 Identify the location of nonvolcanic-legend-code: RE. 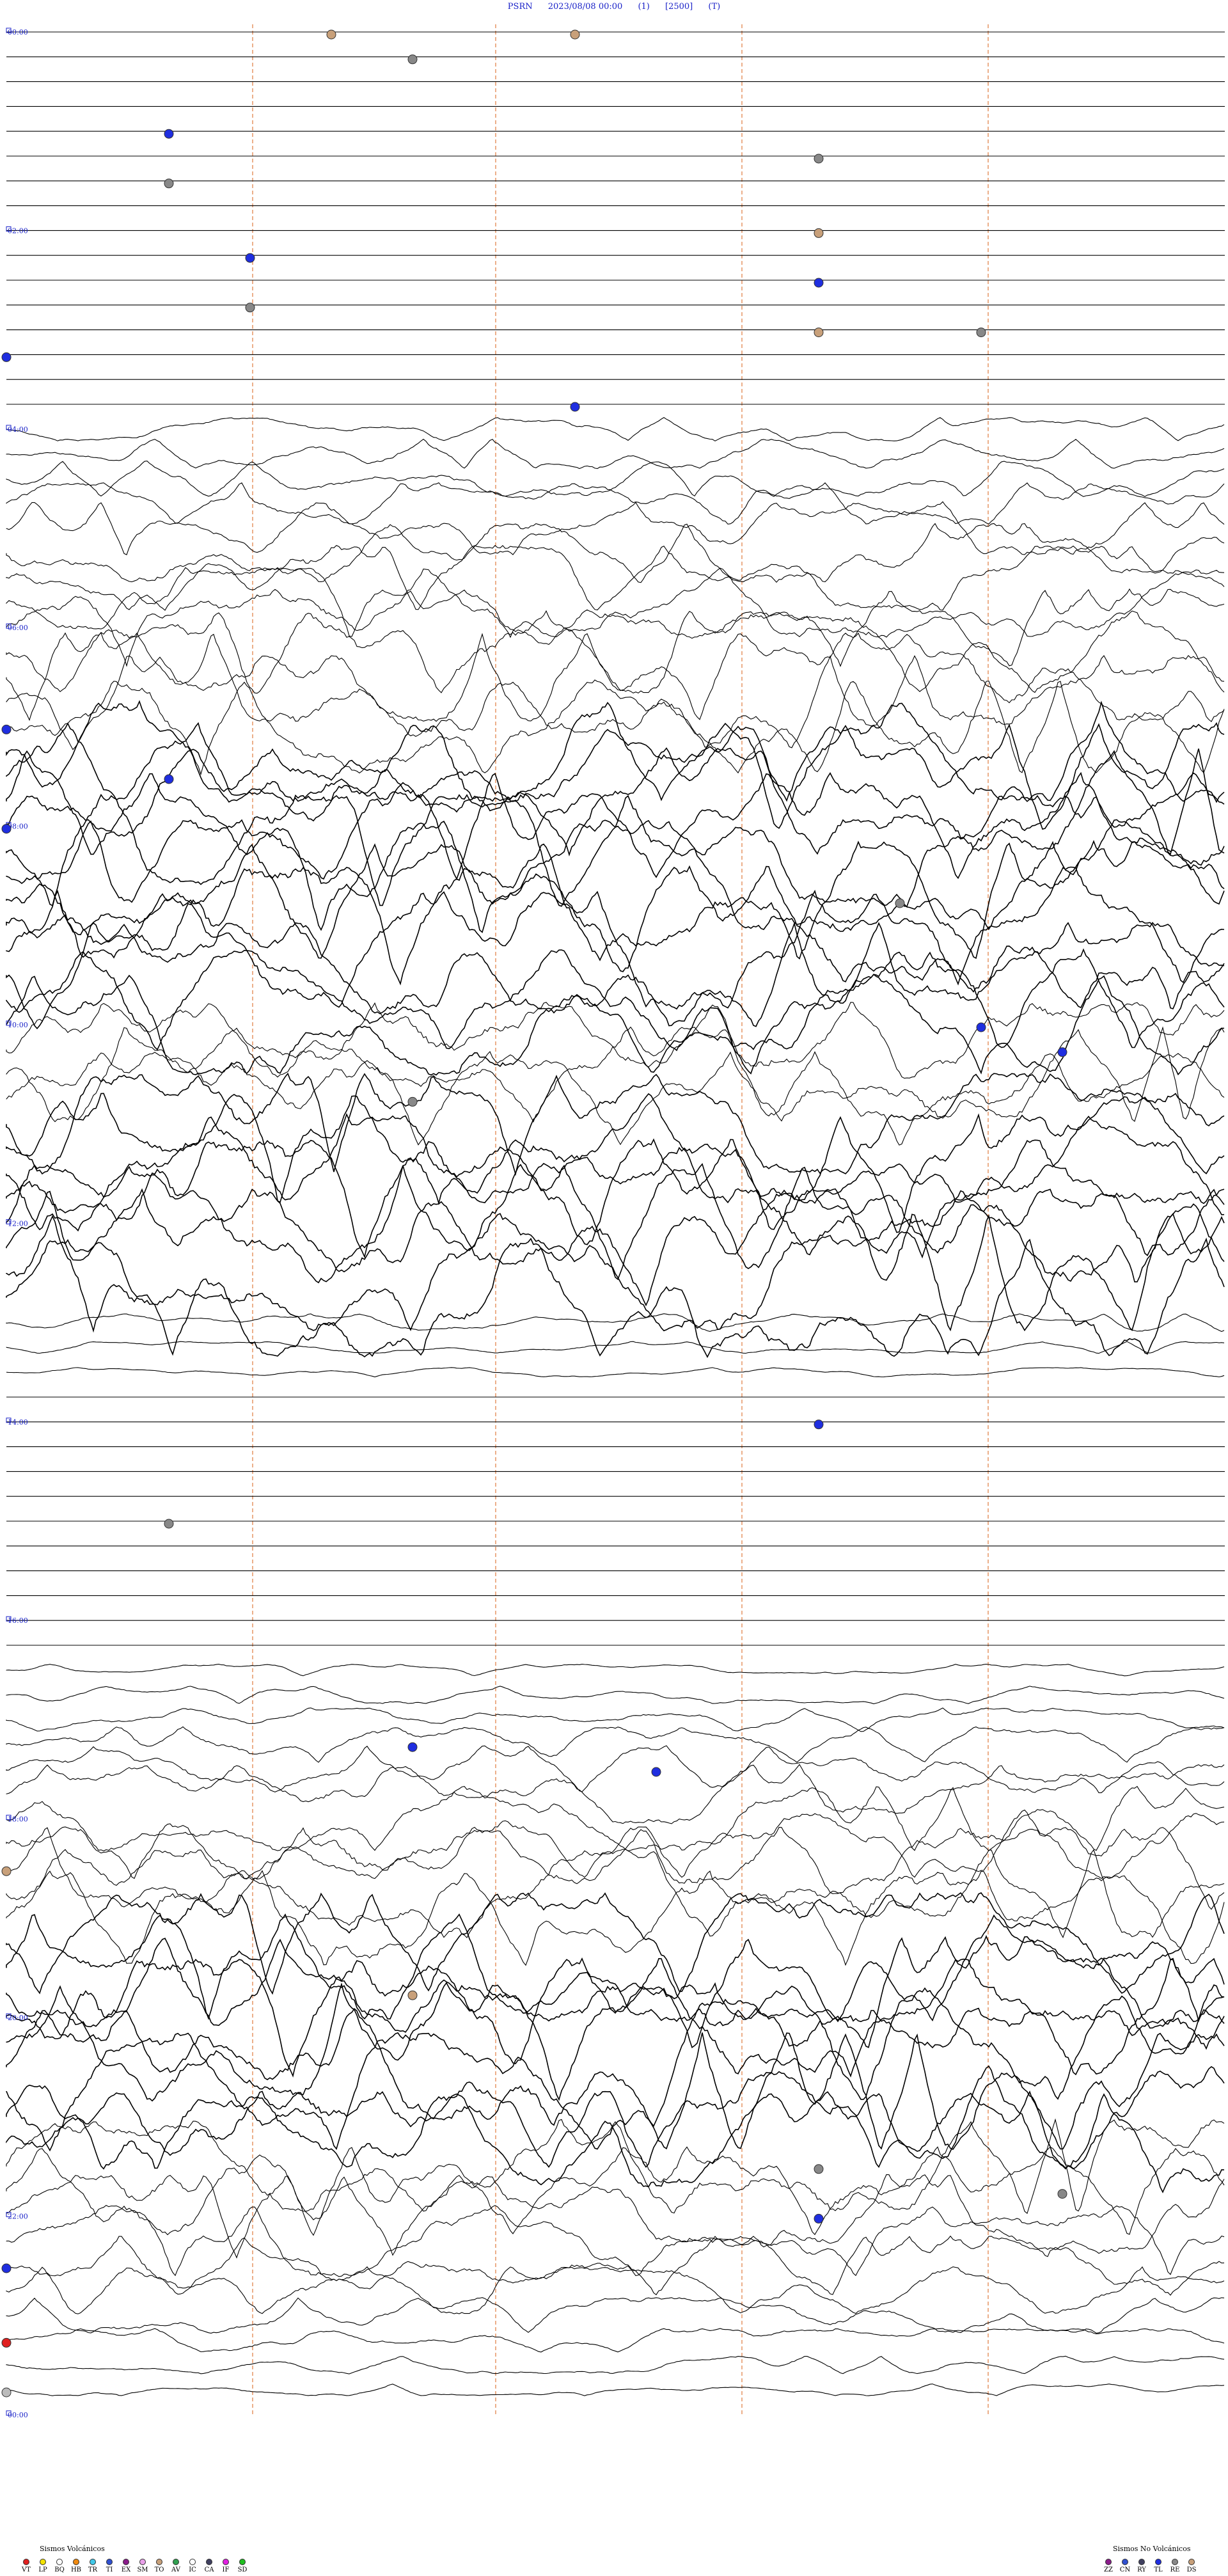
(1175, 2569).